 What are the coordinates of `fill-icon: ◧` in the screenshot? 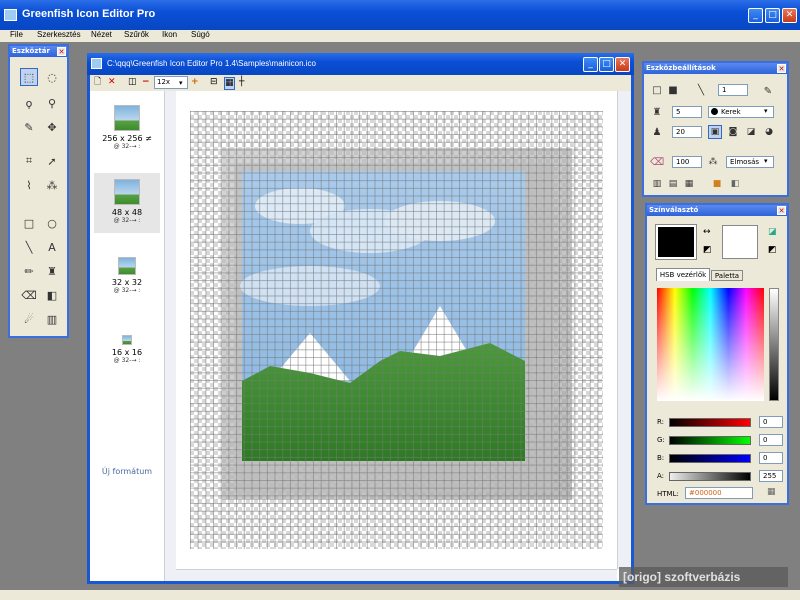 It's located at (52, 295).